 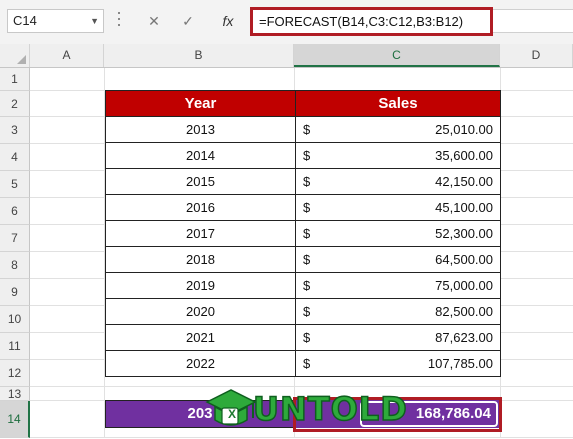 What do you see at coordinates (15, 265) in the screenshot?
I see `row-header-8: 8` at bounding box center [15, 265].